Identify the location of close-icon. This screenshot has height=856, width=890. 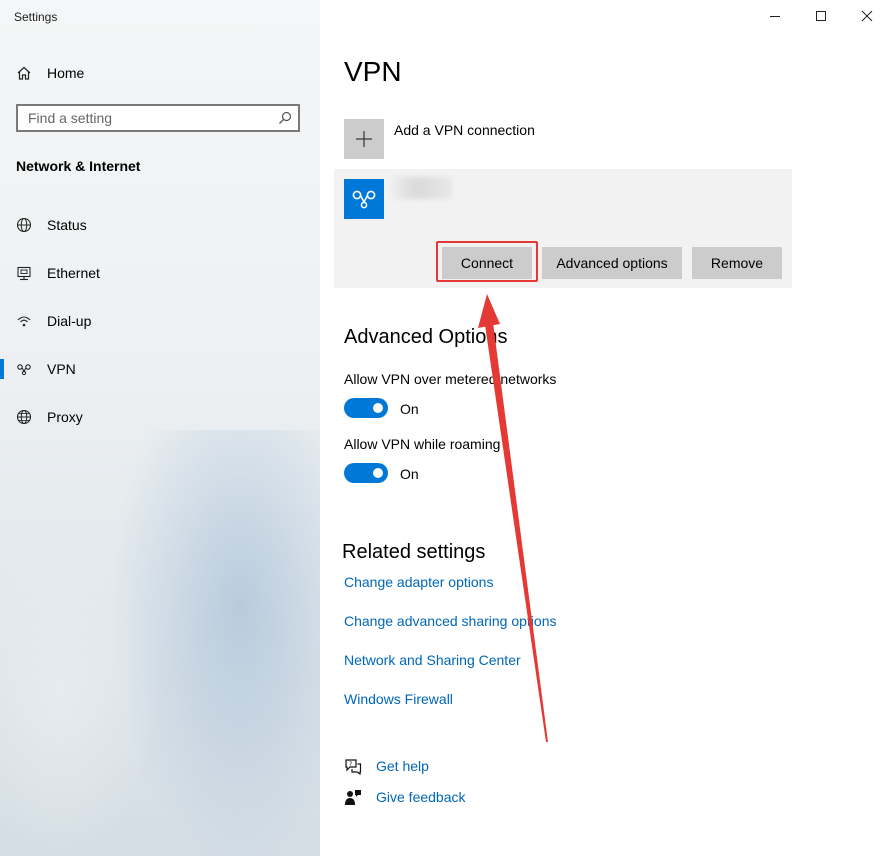
(867, 16).